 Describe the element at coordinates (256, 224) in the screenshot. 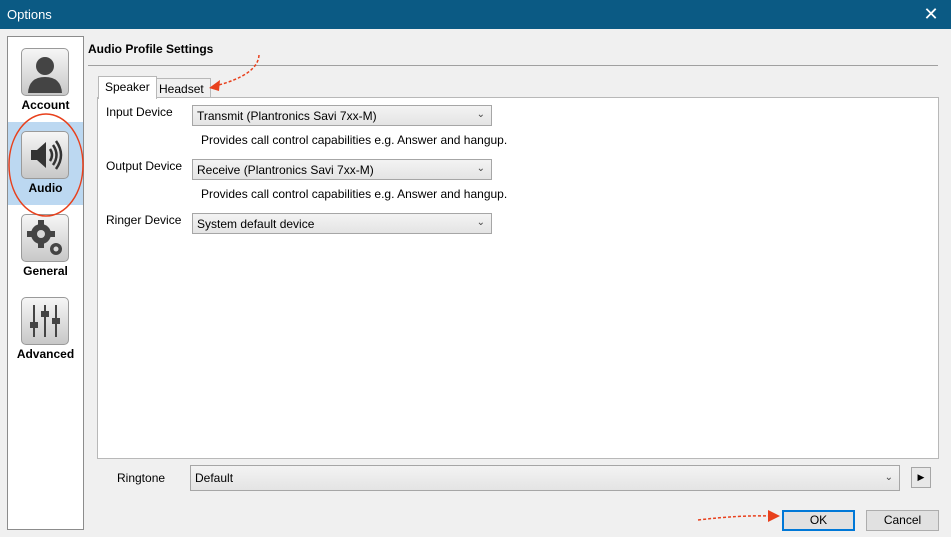

I see `ringer-device-value: System default device` at that location.